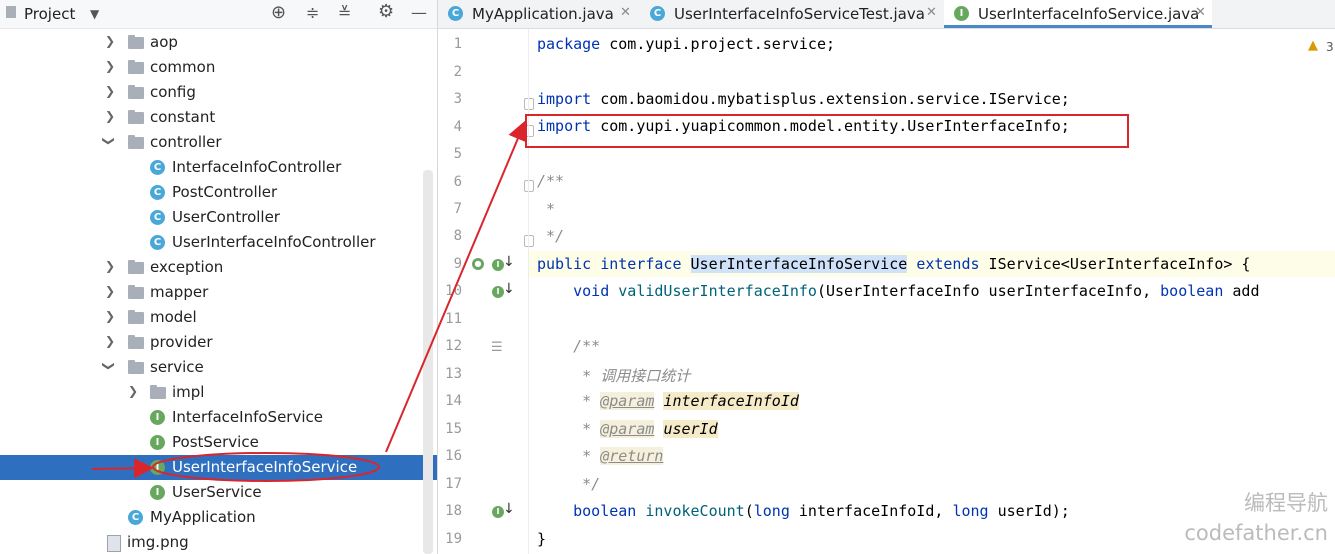 This screenshot has width=1335, height=554. What do you see at coordinates (94, 14) in the screenshot?
I see `chevron-down-icon: ▼` at bounding box center [94, 14].